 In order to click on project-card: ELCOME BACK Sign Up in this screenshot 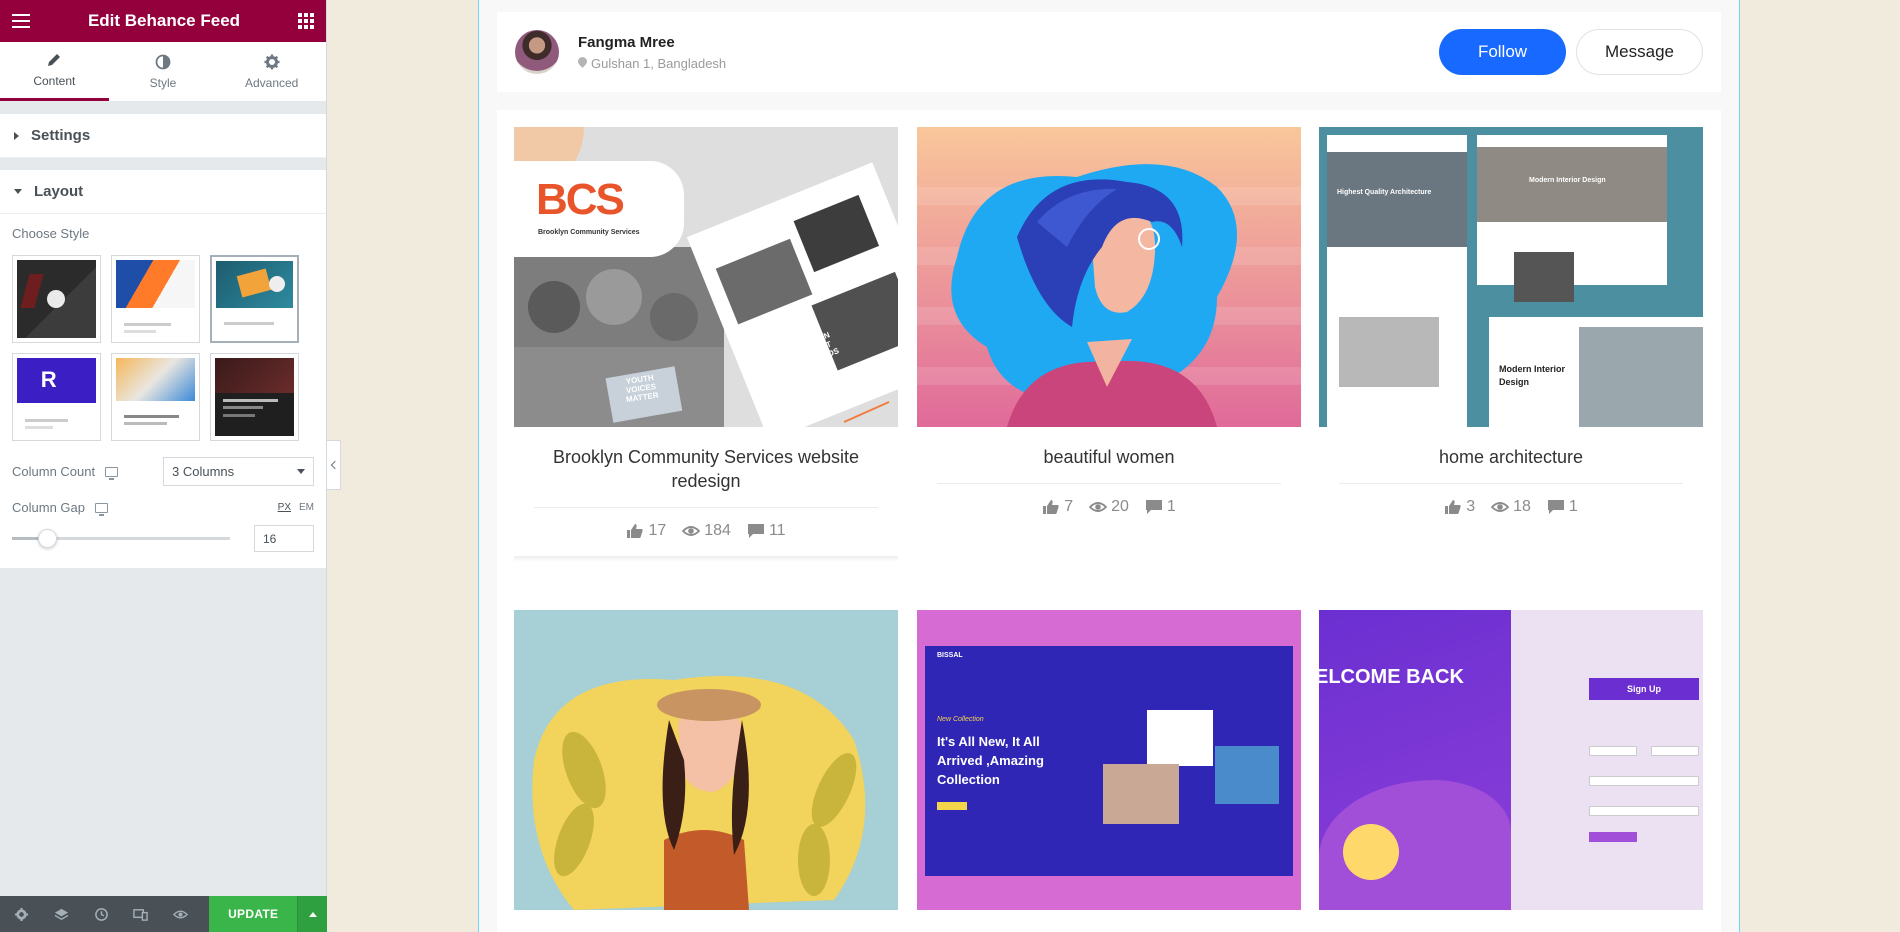, I will do `click(1511, 760)`.